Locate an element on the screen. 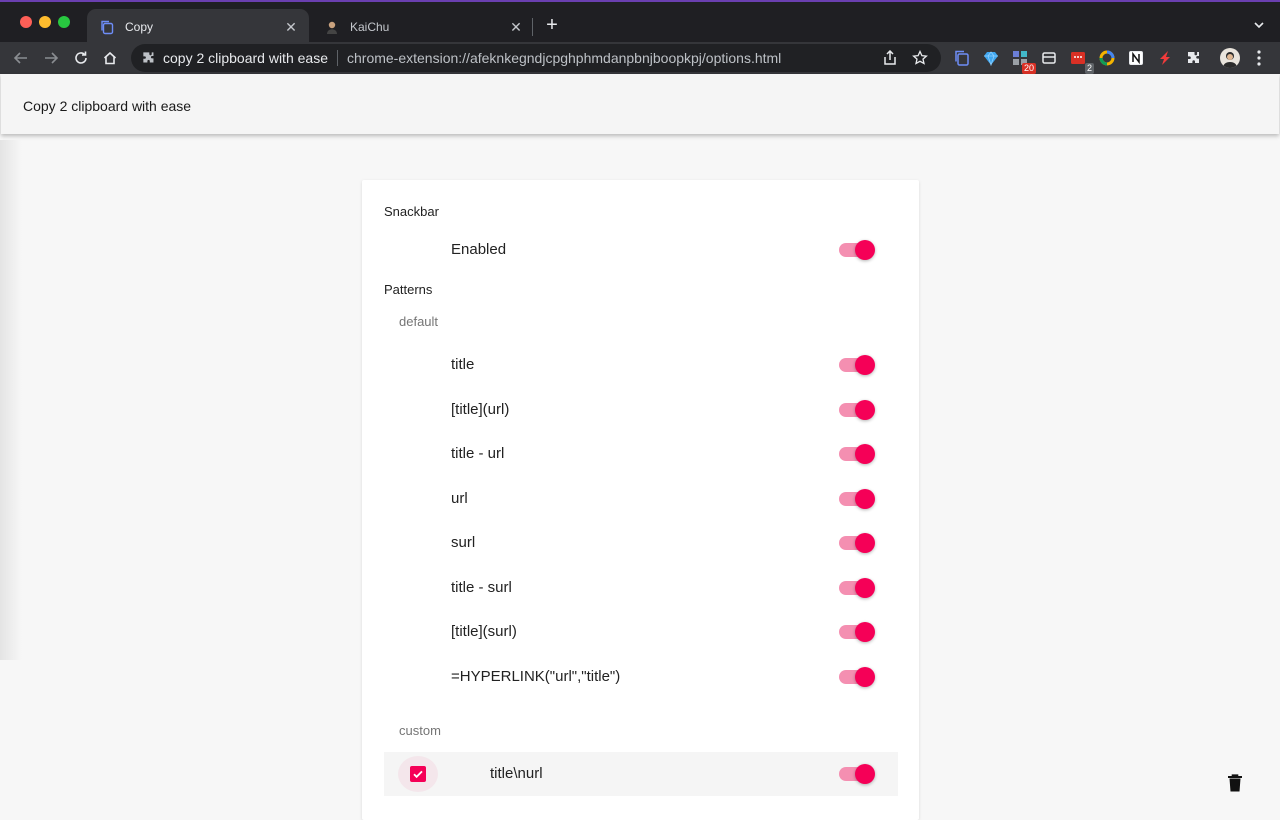  pattern-row-title: title is located at coordinates (640, 365).